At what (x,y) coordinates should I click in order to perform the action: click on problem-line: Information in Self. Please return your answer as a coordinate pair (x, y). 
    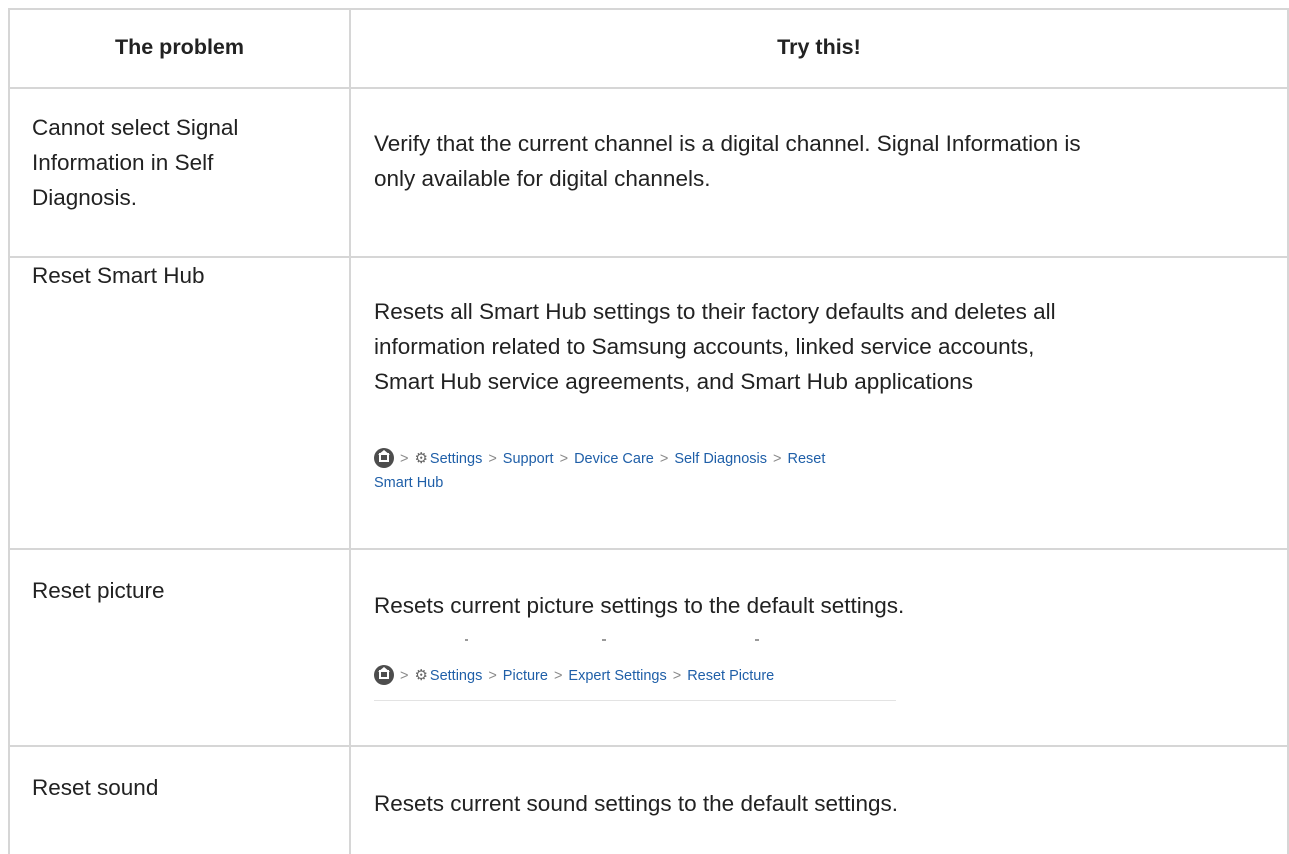
    Looking at the image, I should click on (123, 162).